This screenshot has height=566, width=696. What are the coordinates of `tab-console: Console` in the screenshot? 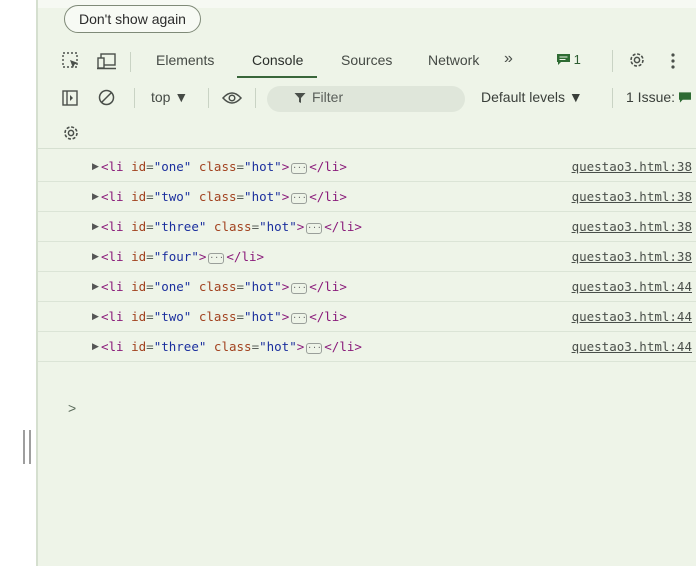 It's located at (277, 60).